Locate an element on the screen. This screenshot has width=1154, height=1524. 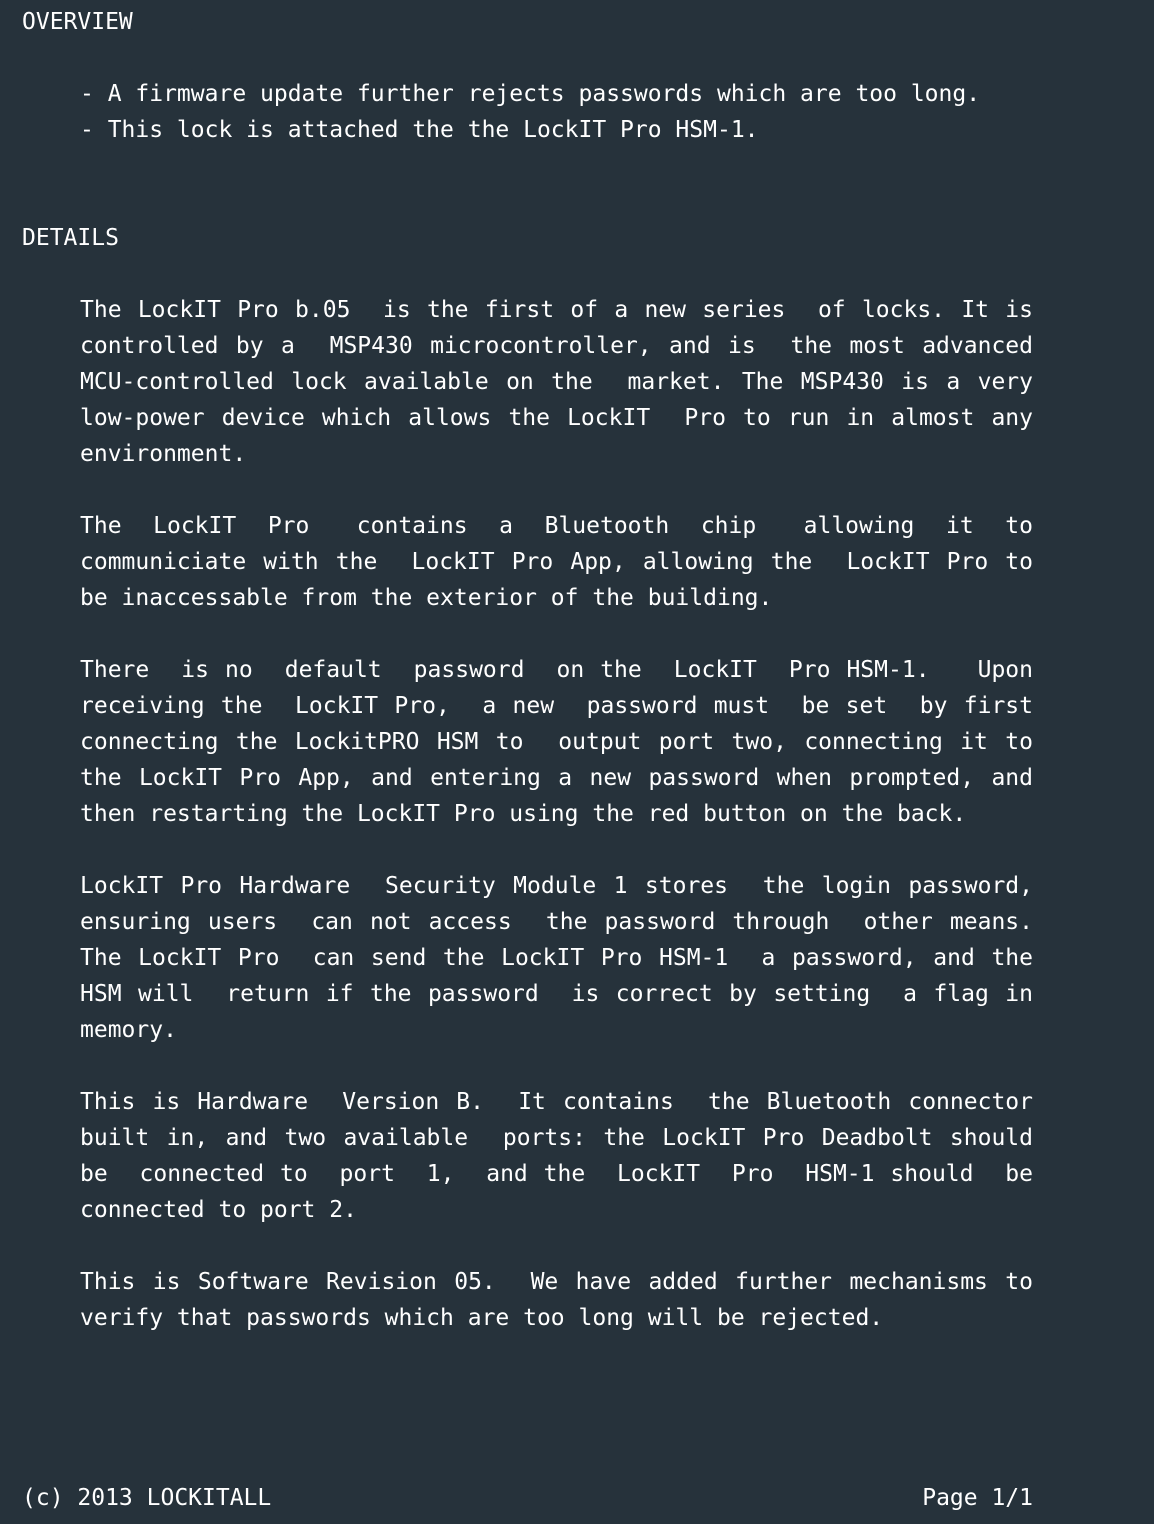
copyright-notice: (c) 2013 LOCKITALL is located at coordinates (147, 1498).